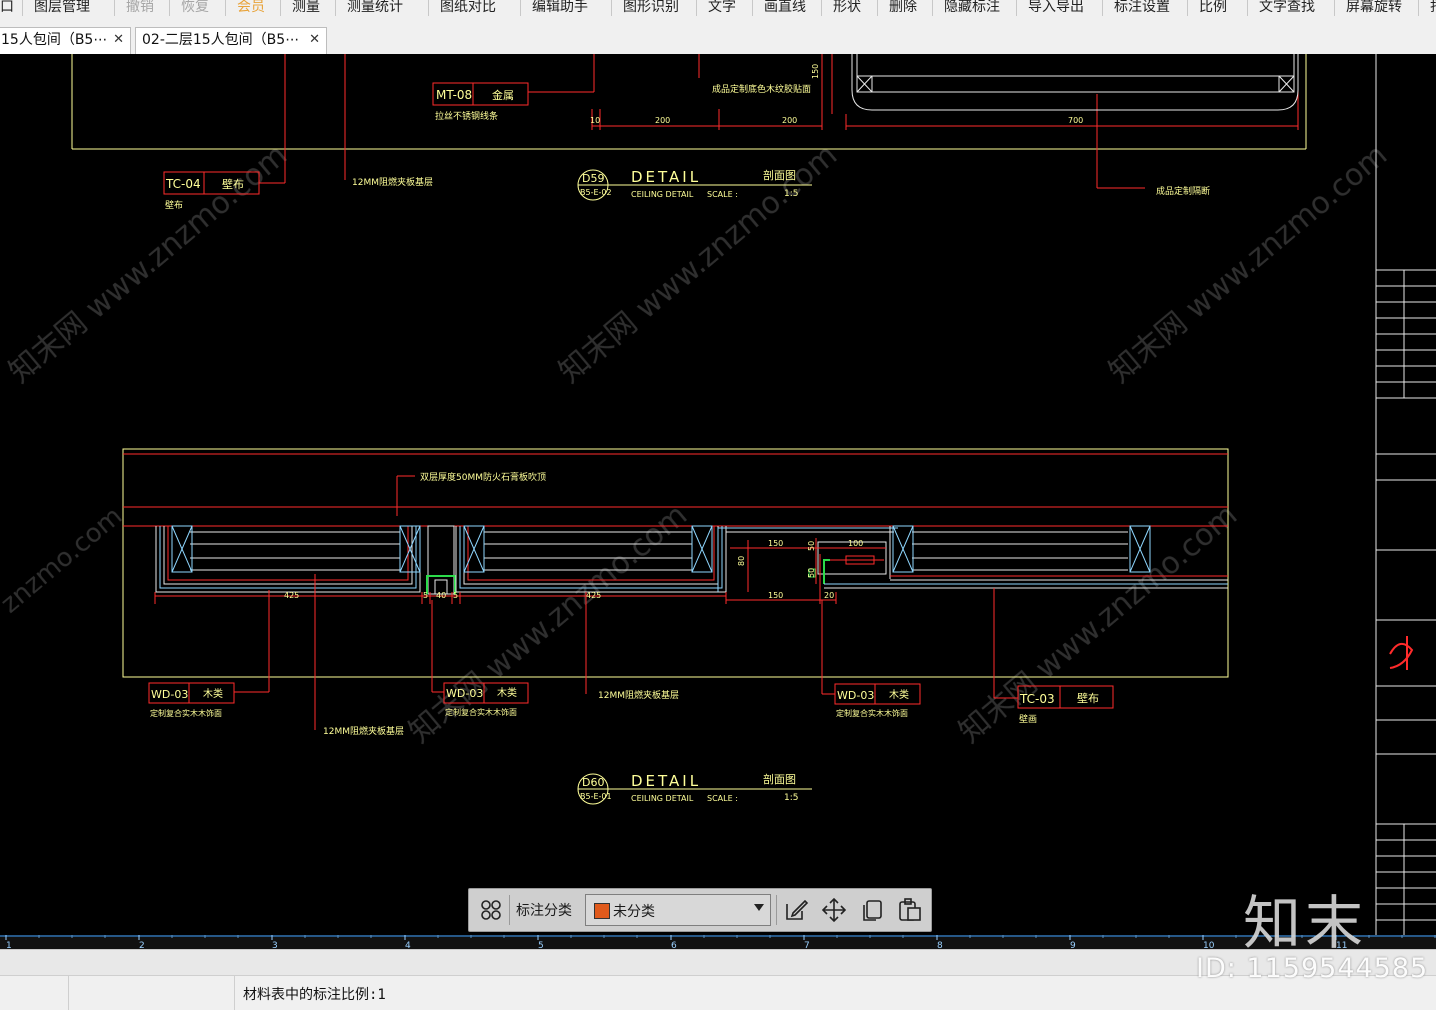  What do you see at coordinates (903, 9) in the screenshot?
I see `menu-item: 删除` at bounding box center [903, 9].